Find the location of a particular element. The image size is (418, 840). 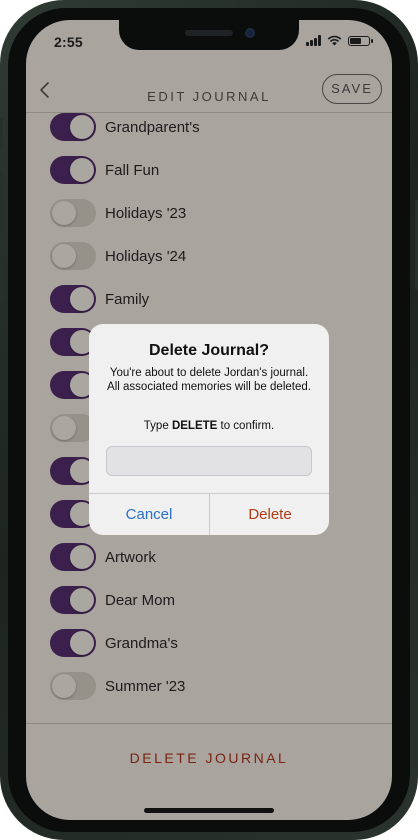

journal-row: Holidays '23 is located at coordinates (118, 213).